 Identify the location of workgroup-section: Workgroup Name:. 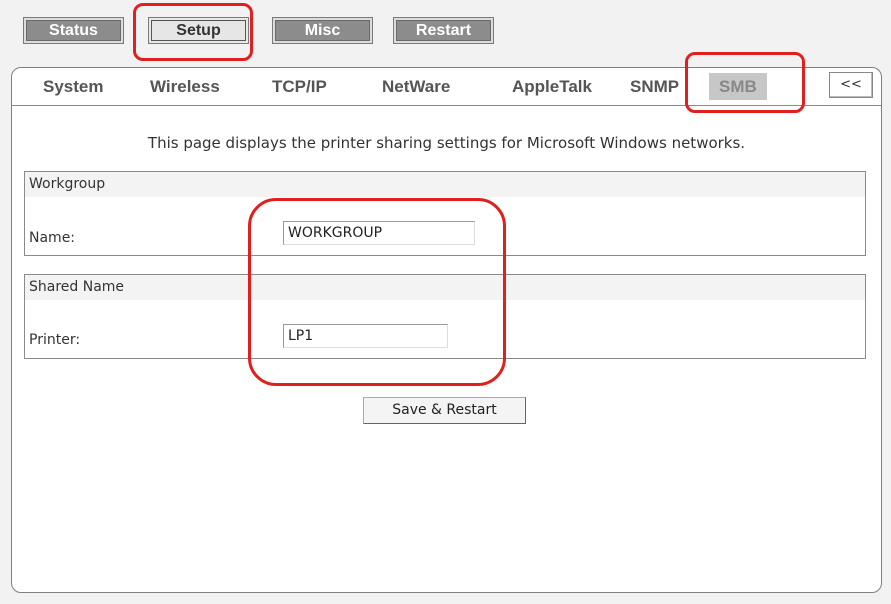
(445, 213).